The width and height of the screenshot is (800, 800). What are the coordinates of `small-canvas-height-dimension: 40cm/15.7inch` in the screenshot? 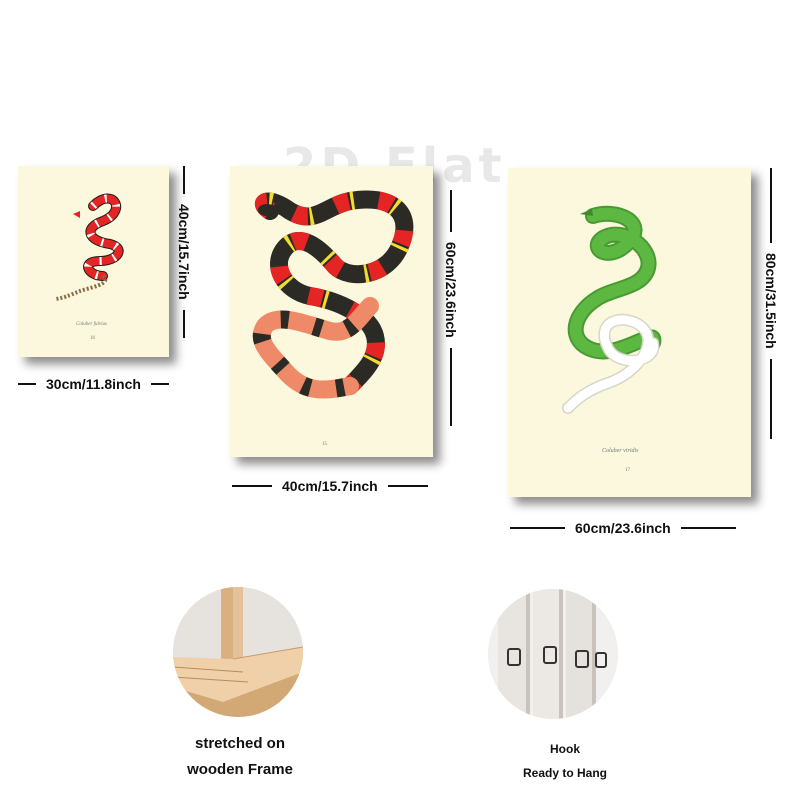 It's located at (184, 261).